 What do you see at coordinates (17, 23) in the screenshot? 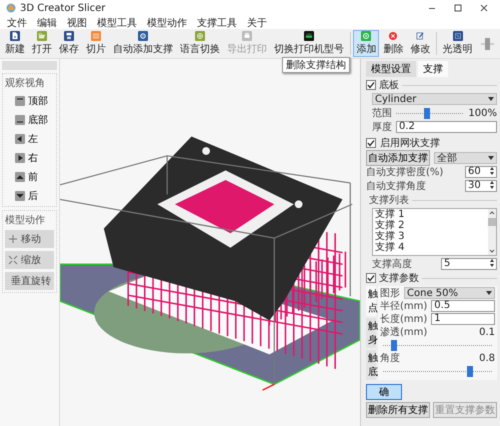
I see `menu-item: 文件` at bounding box center [17, 23].